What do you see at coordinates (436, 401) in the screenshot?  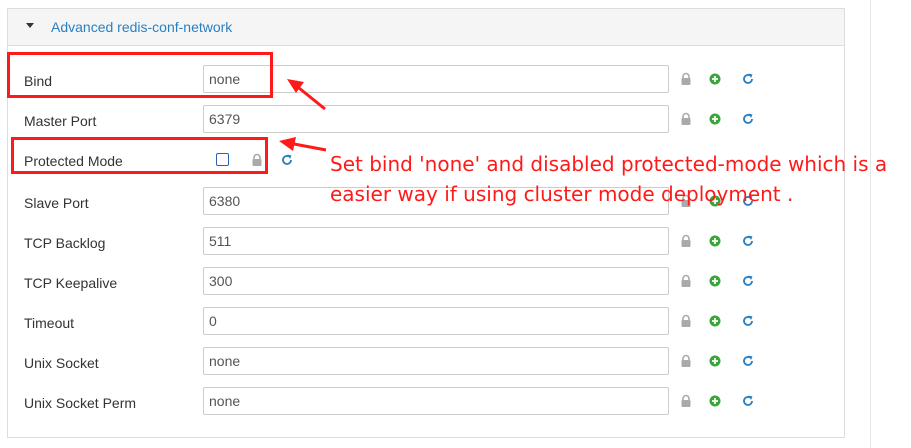 I see `unix-socket-perm-input` at bounding box center [436, 401].